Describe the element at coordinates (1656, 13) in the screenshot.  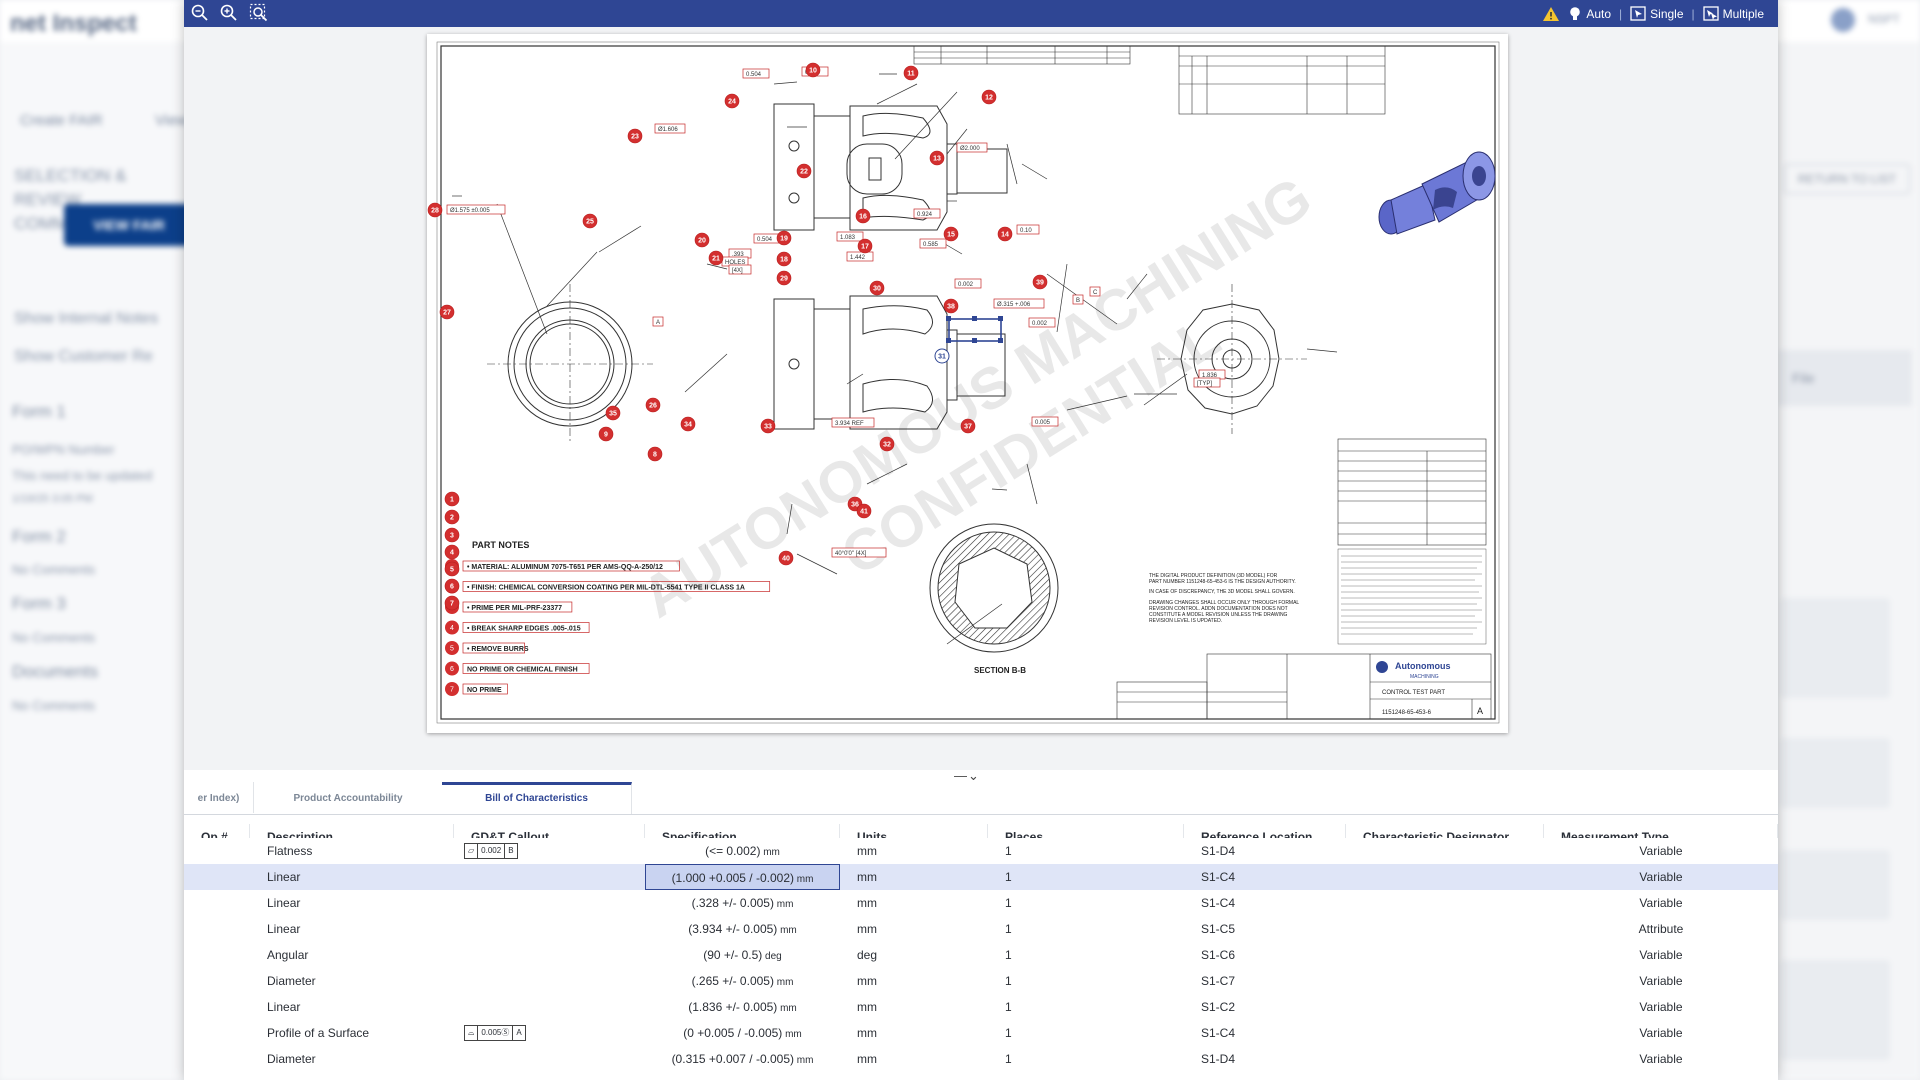
I see `single-mode-button: Single` at that location.